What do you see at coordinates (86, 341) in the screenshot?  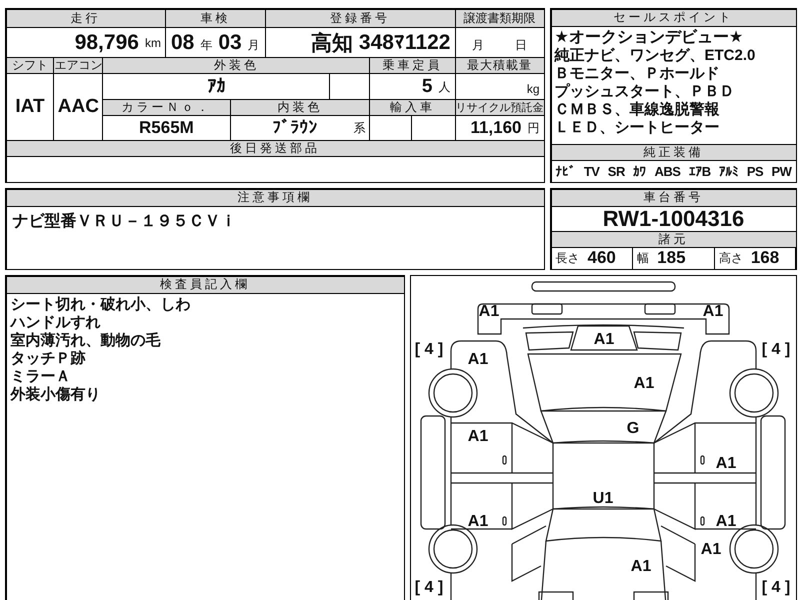 I see `inspector-note-text: 室内薄汚れ、動物の毛` at bounding box center [86, 341].